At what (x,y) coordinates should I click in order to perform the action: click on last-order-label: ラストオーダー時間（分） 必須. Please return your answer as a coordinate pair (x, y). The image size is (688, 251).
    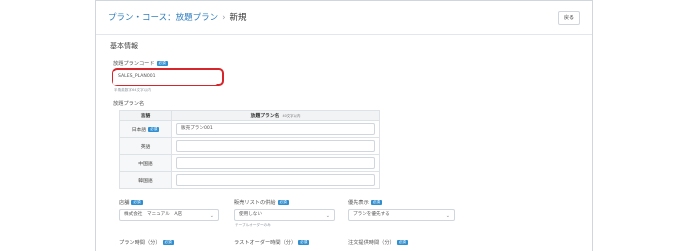
    Looking at the image, I should click on (272, 243).